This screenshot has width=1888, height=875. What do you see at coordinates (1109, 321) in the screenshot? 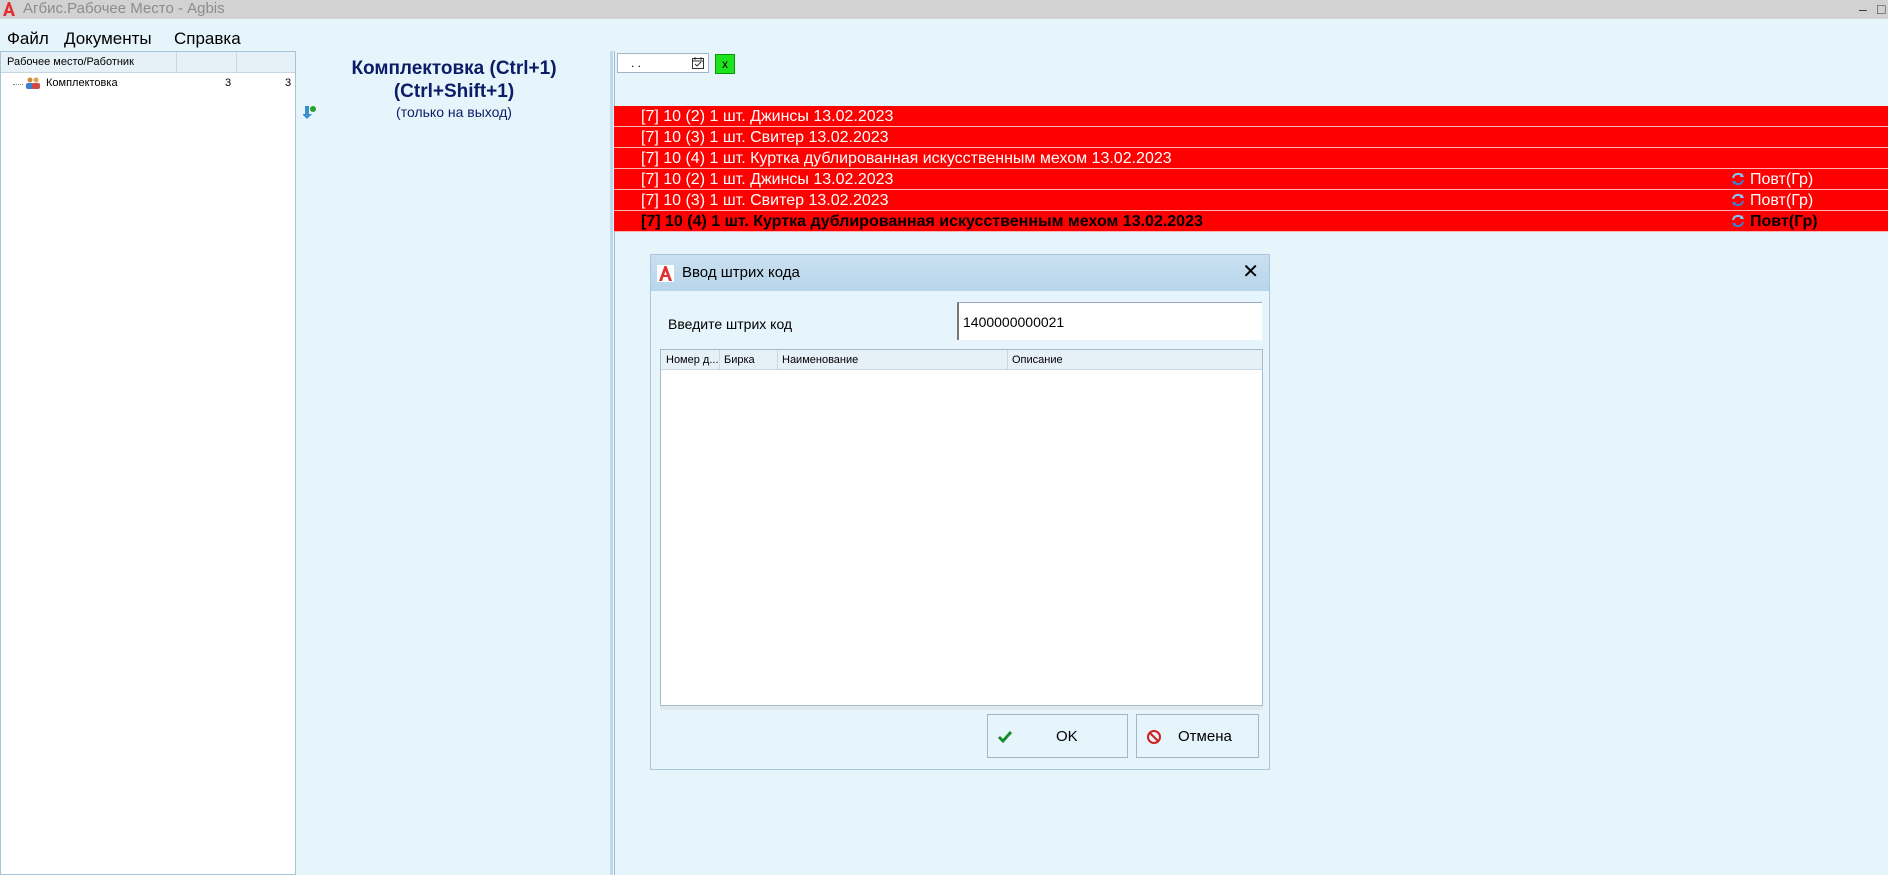
I see `barcode-input: 1400000000021` at bounding box center [1109, 321].